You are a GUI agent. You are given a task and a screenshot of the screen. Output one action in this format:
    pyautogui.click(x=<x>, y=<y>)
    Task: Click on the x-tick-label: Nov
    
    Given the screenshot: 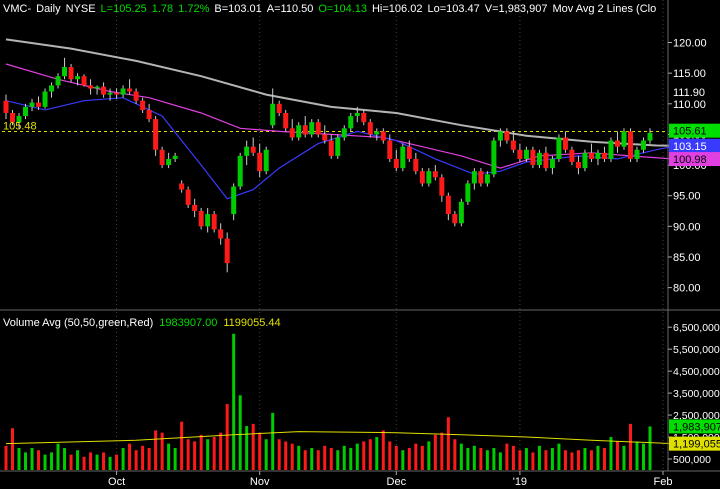 What is the action you would take?
    pyautogui.click(x=260, y=482)
    